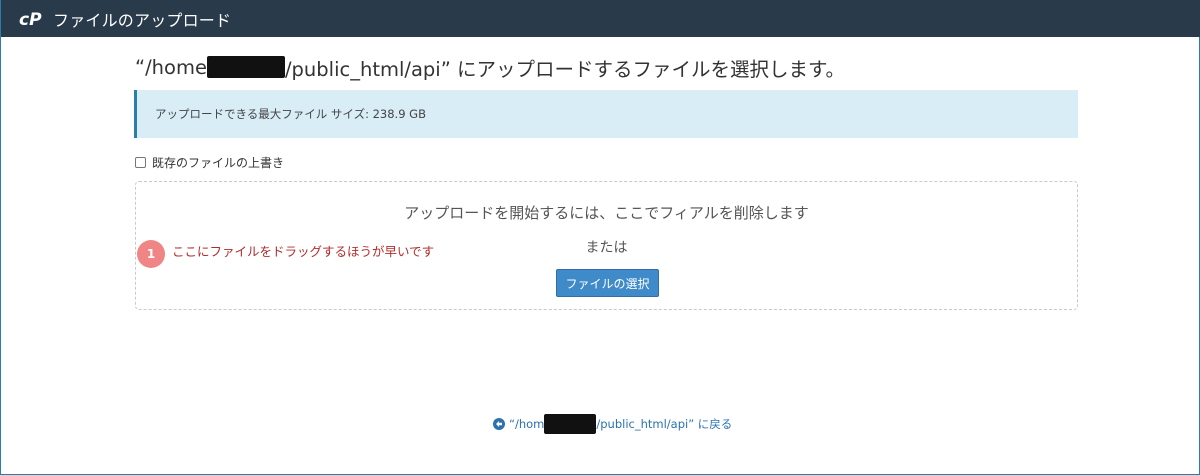 The image size is (1200, 475). Describe the element at coordinates (526, 424) in the screenshot. I see `back-link-prefix: “/hom` at that location.